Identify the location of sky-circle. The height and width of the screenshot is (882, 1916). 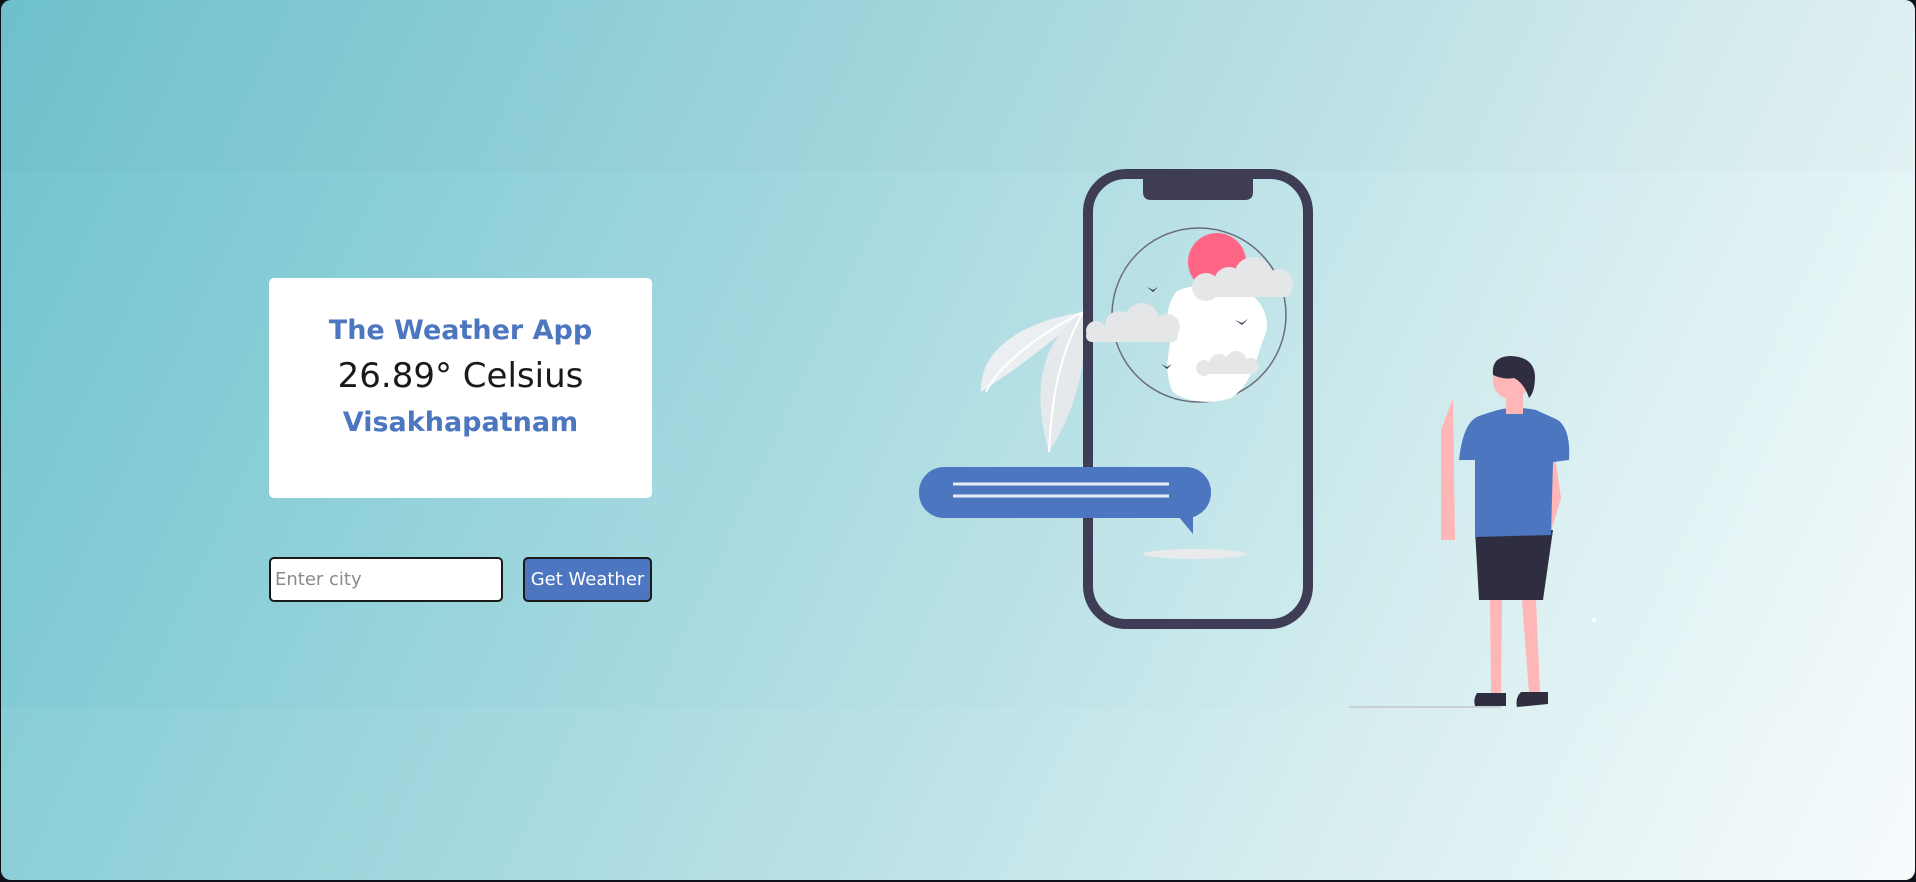
(1189, 315).